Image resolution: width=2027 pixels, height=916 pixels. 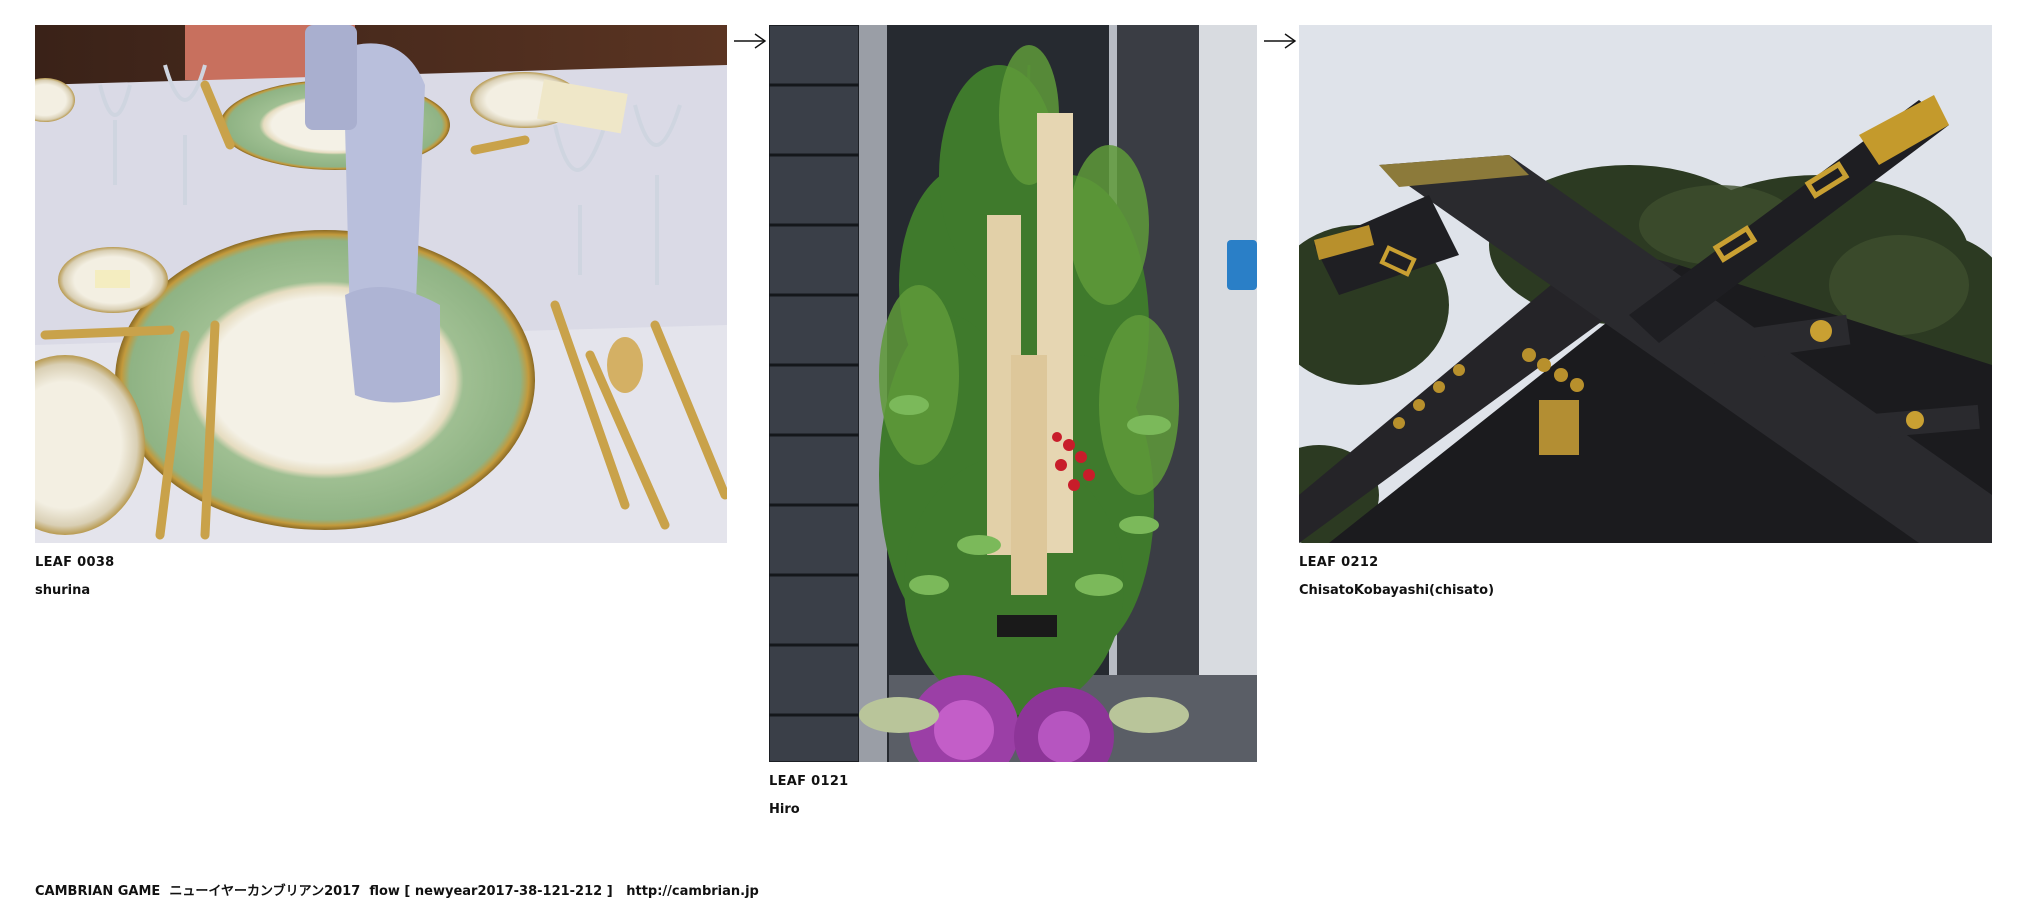 I want to click on leaf-author: Hiro, so click(x=1013, y=810).